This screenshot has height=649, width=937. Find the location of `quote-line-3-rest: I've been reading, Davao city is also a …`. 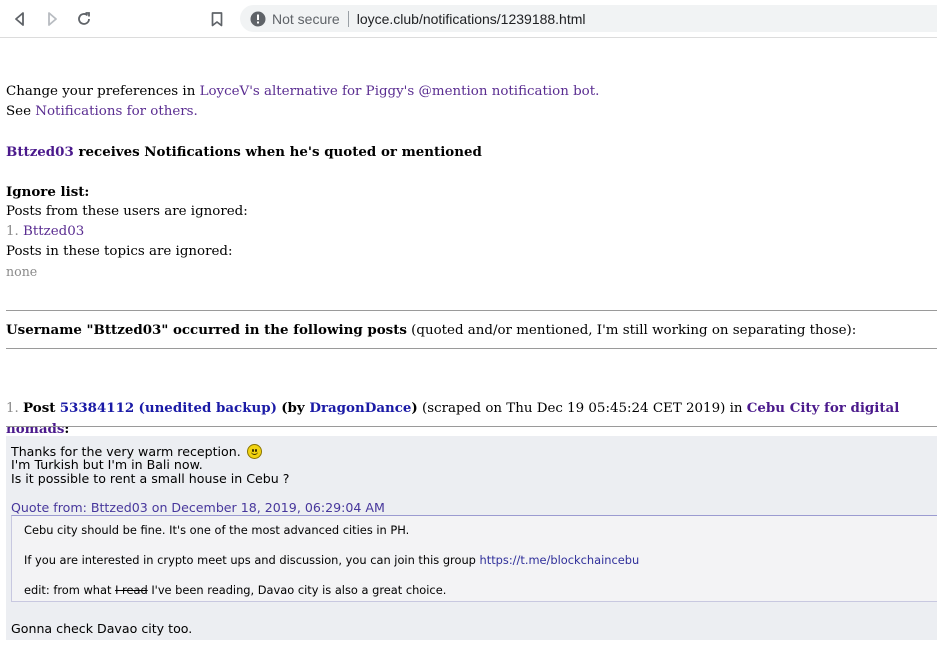

quote-line-3-rest: I've been reading, Davao city is also a … is located at coordinates (297, 590).